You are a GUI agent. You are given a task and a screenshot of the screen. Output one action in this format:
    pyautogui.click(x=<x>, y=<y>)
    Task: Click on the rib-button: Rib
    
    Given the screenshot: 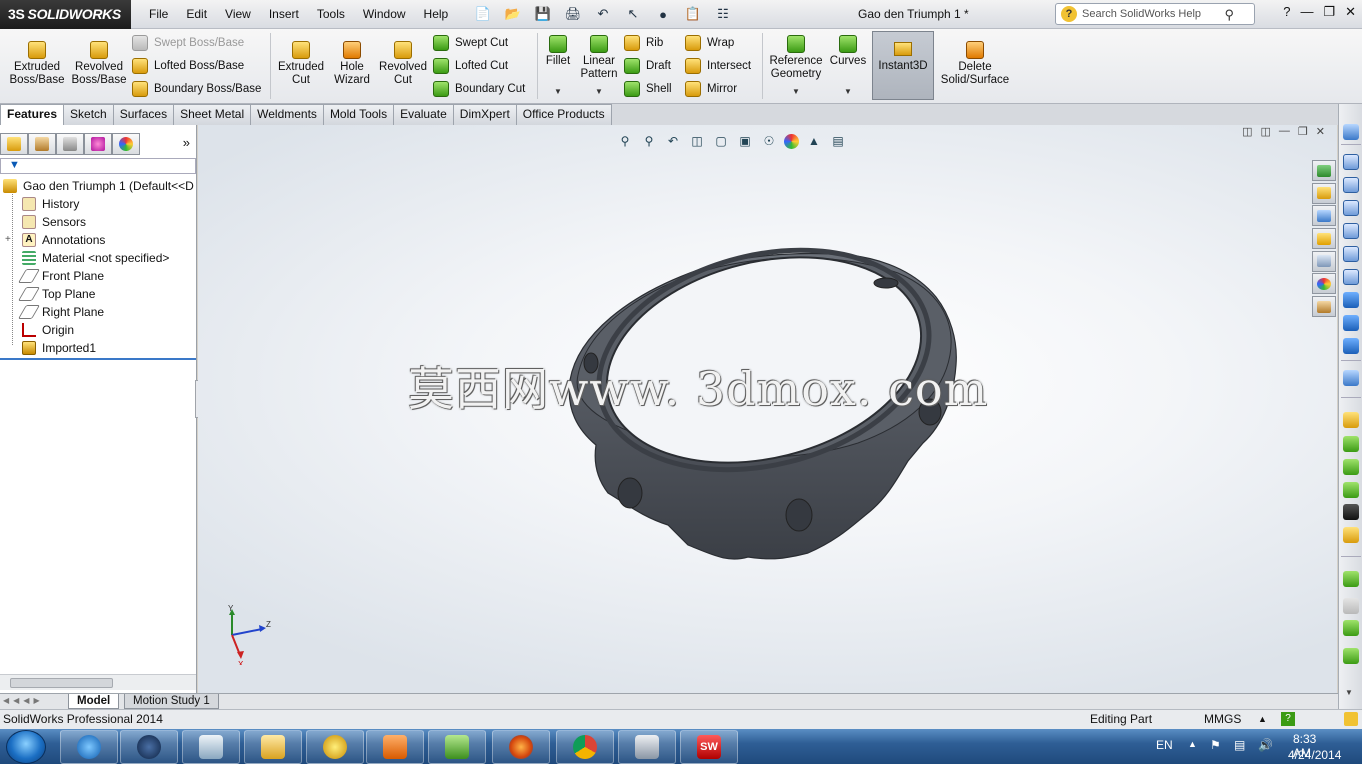 What is the action you would take?
    pyautogui.click(x=643, y=43)
    